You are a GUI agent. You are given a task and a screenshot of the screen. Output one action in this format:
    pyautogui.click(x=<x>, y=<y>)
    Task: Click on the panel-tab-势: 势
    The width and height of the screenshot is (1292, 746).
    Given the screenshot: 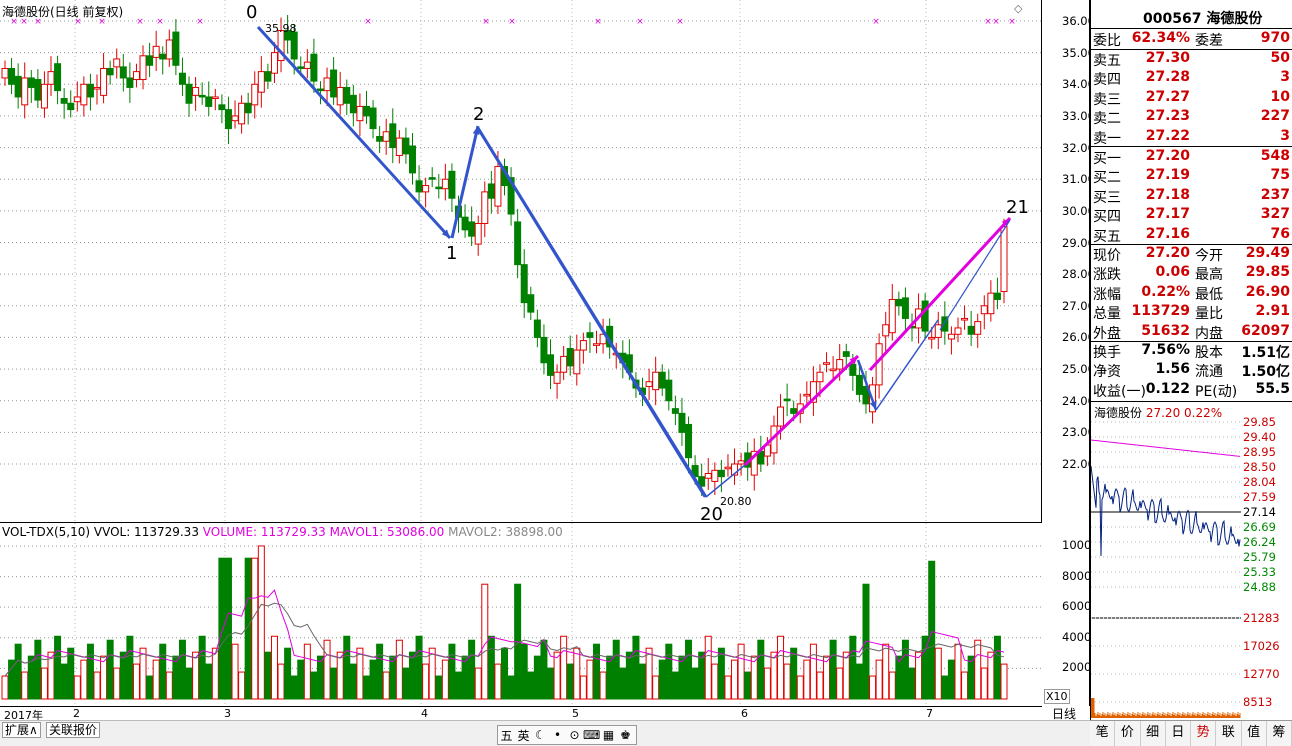 What is the action you would take?
    pyautogui.click(x=1204, y=733)
    